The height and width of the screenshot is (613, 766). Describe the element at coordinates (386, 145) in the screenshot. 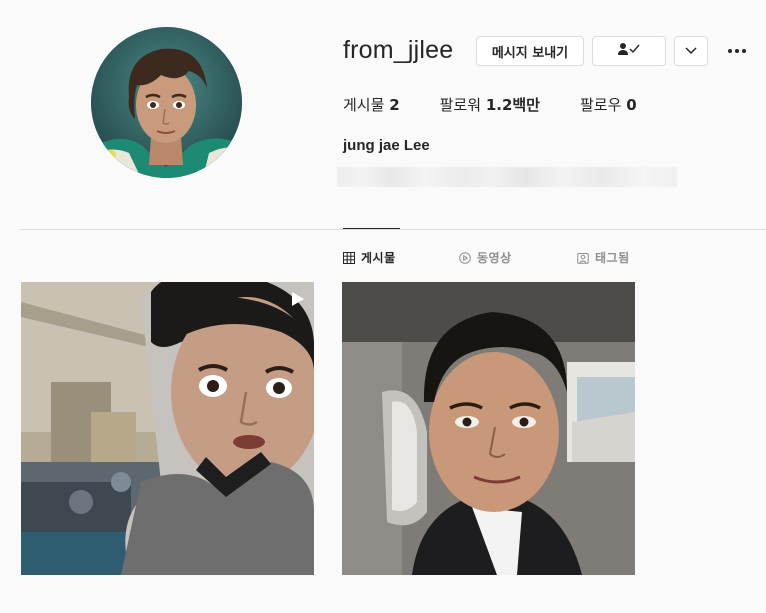

I see `profile-full-name: jung jae Lee` at that location.